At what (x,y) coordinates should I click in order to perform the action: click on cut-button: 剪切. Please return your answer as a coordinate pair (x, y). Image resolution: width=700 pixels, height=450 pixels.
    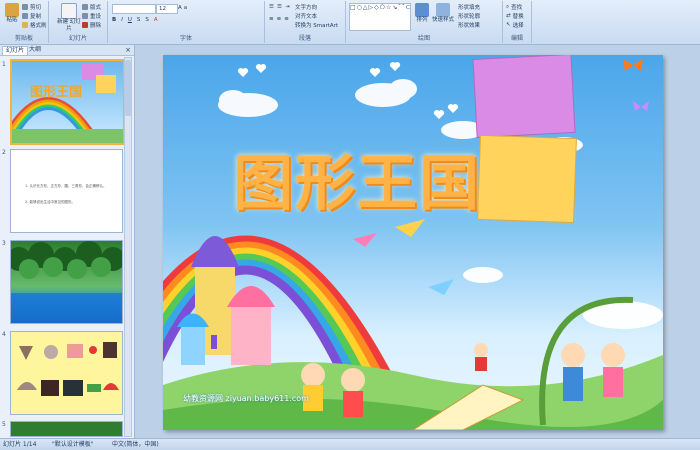
    Looking at the image, I should click on (31, 7).